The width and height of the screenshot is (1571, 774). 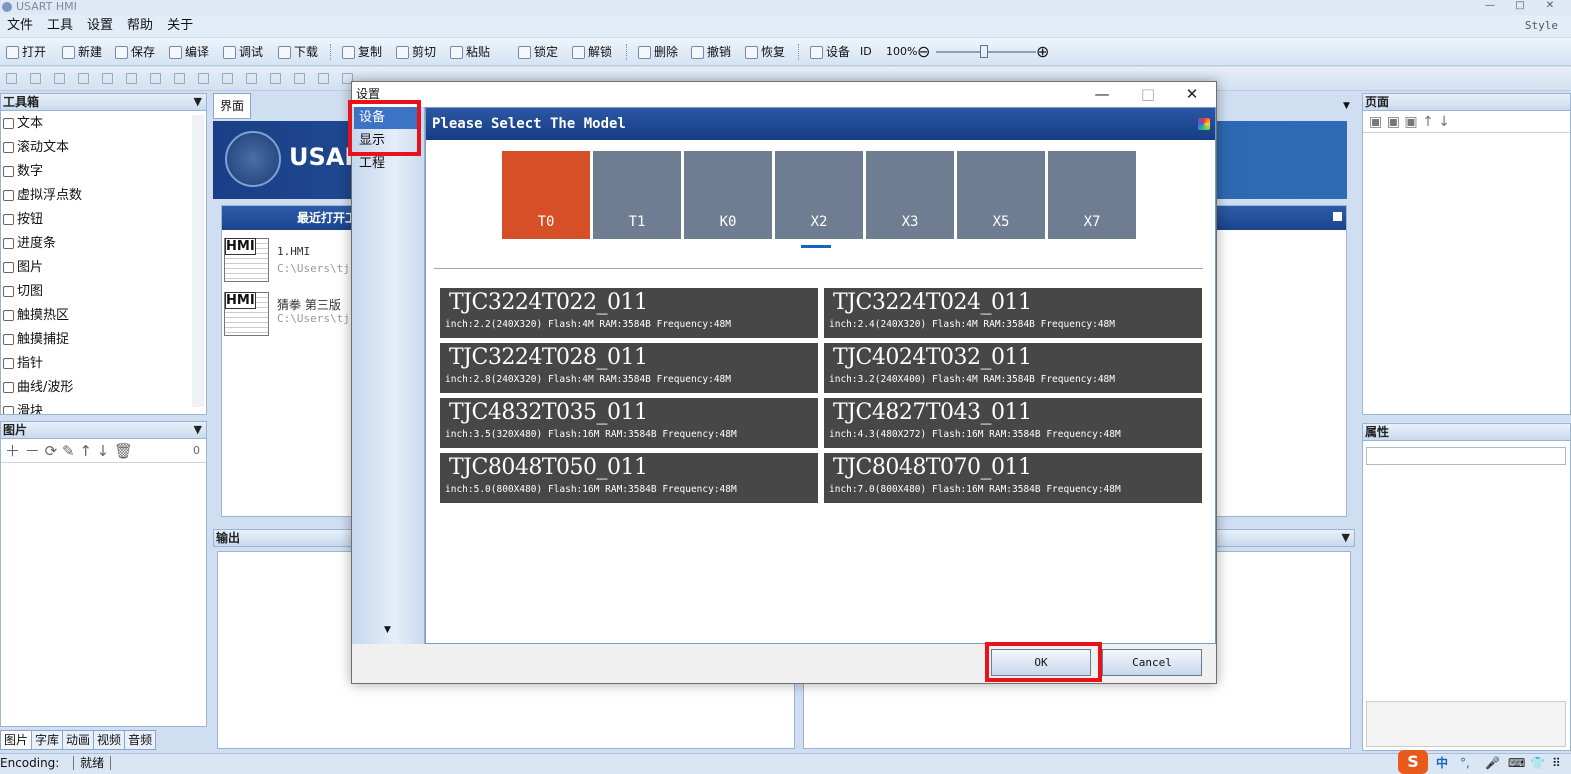 What do you see at coordinates (1346, 106) in the screenshot?
I see `tab-dropdown-icon: ▼` at bounding box center [1346, 106].